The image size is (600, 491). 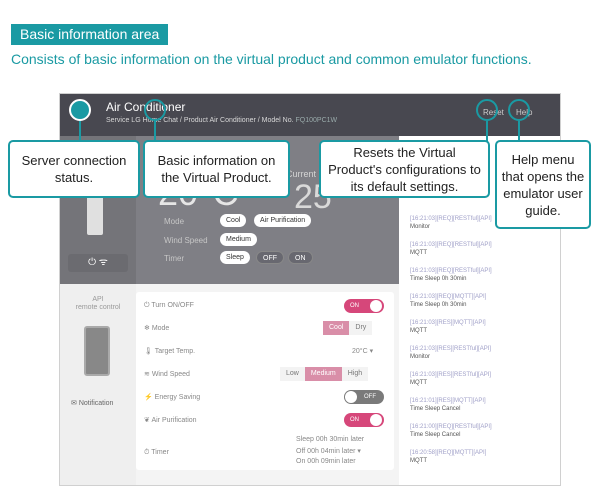 I want to click on timer-pill-on: ON, so click(x=300, y=257).